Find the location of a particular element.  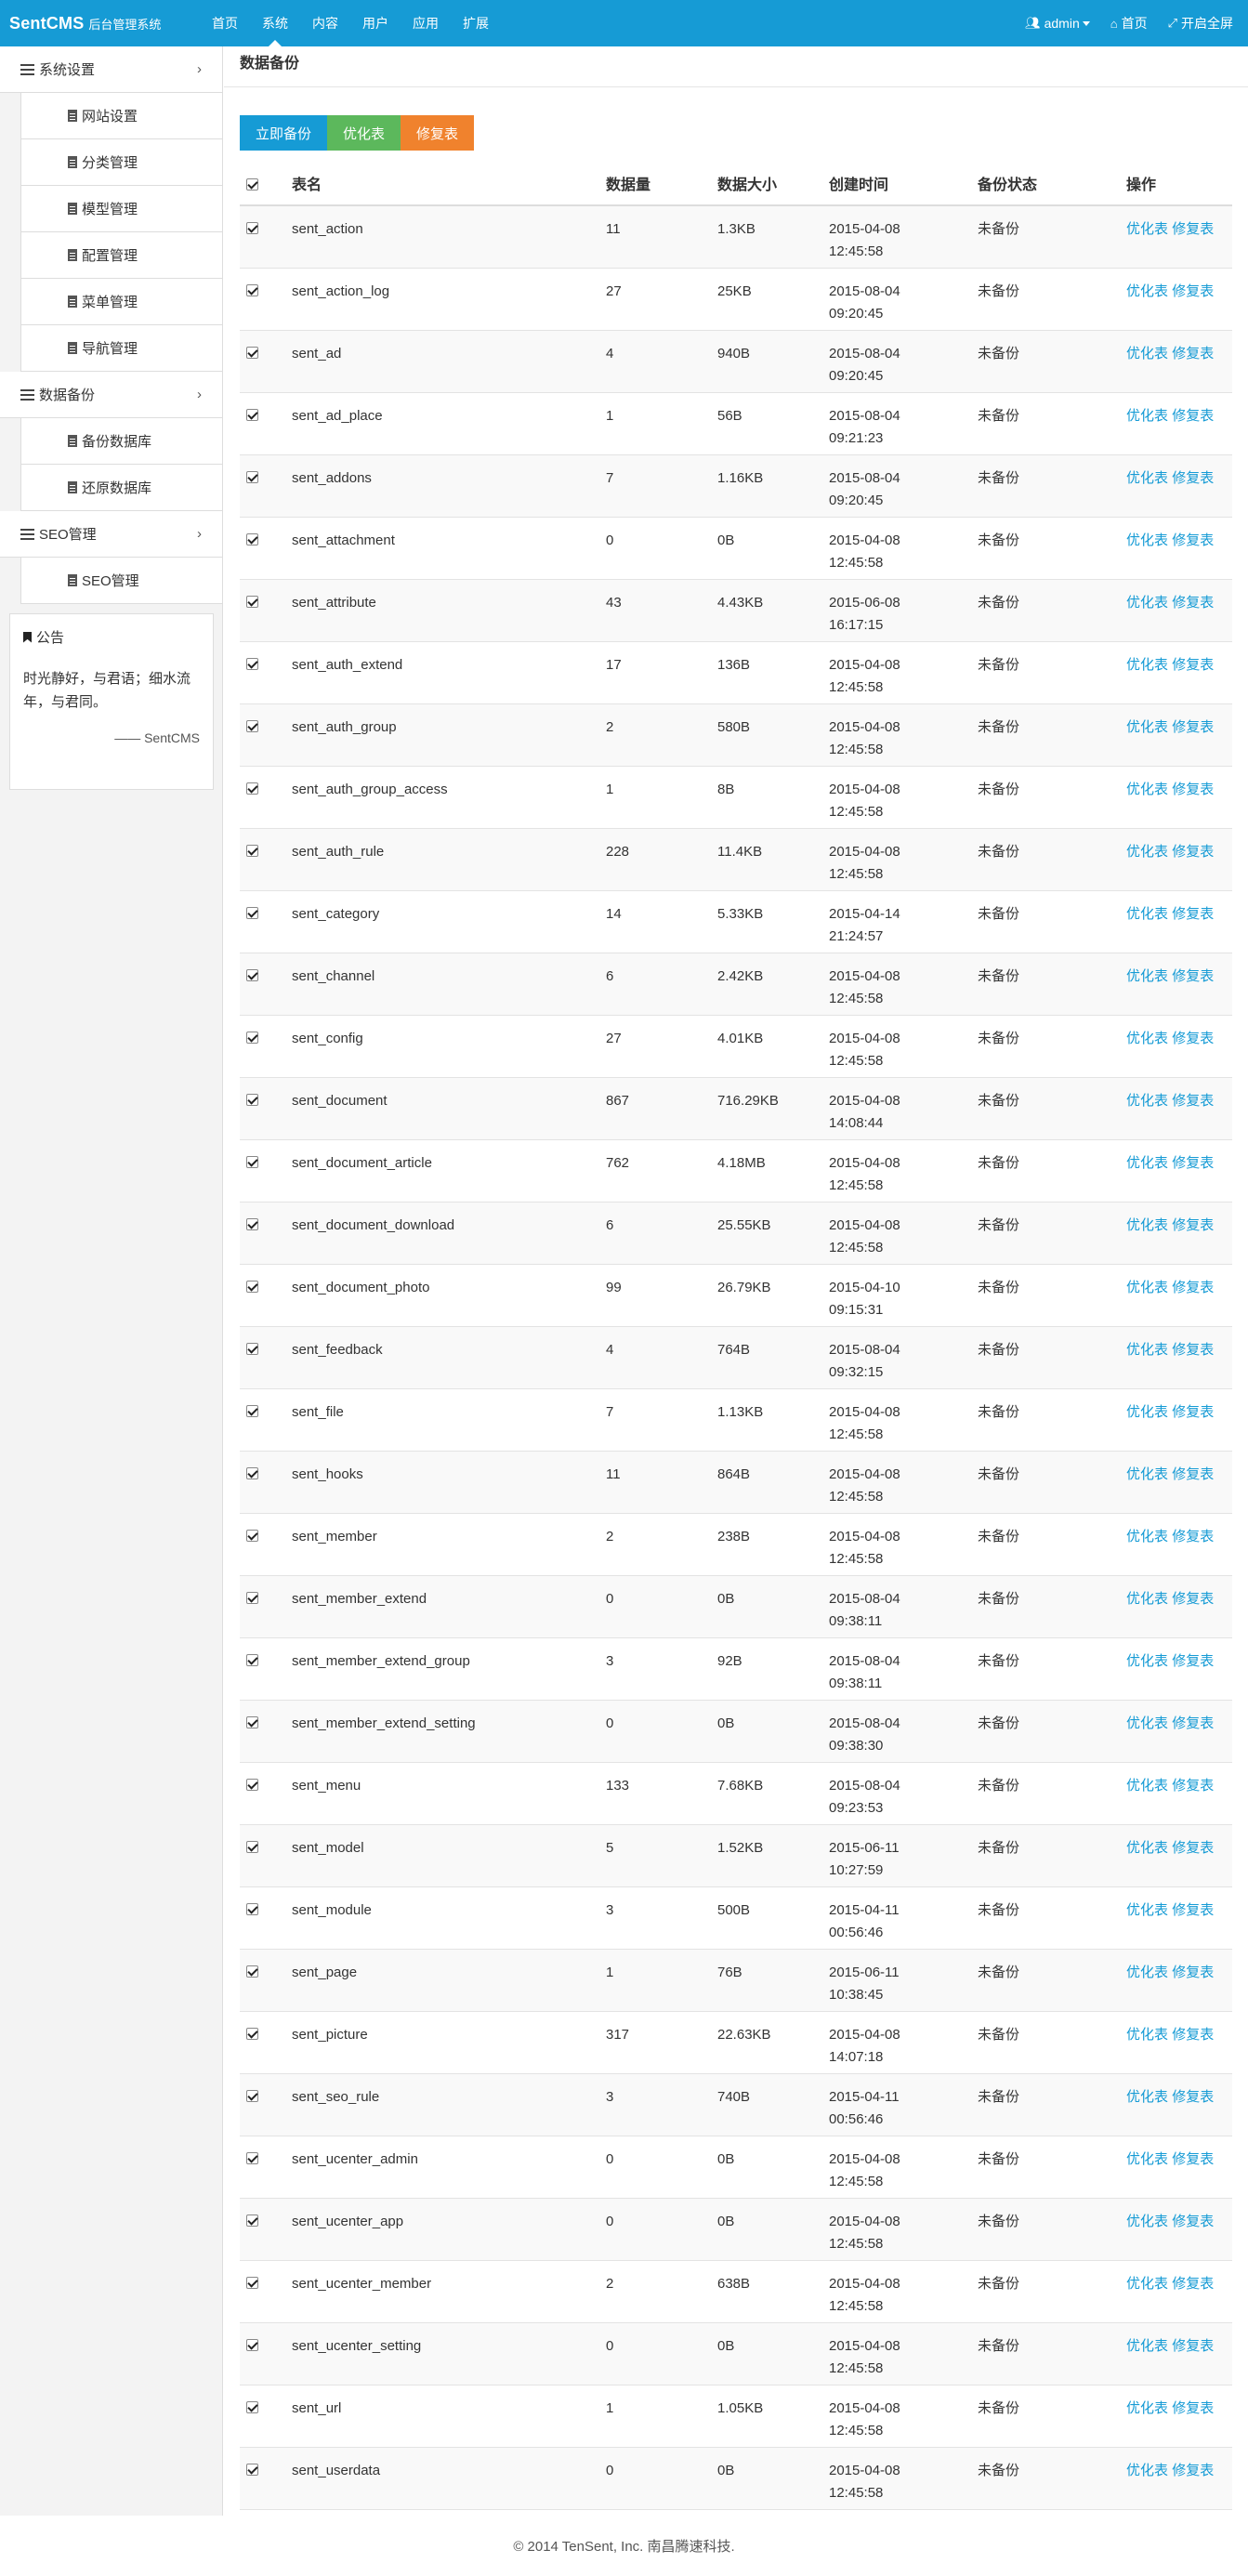

user-menu: 👥︎ admin is located at coordinates (1057, 23).